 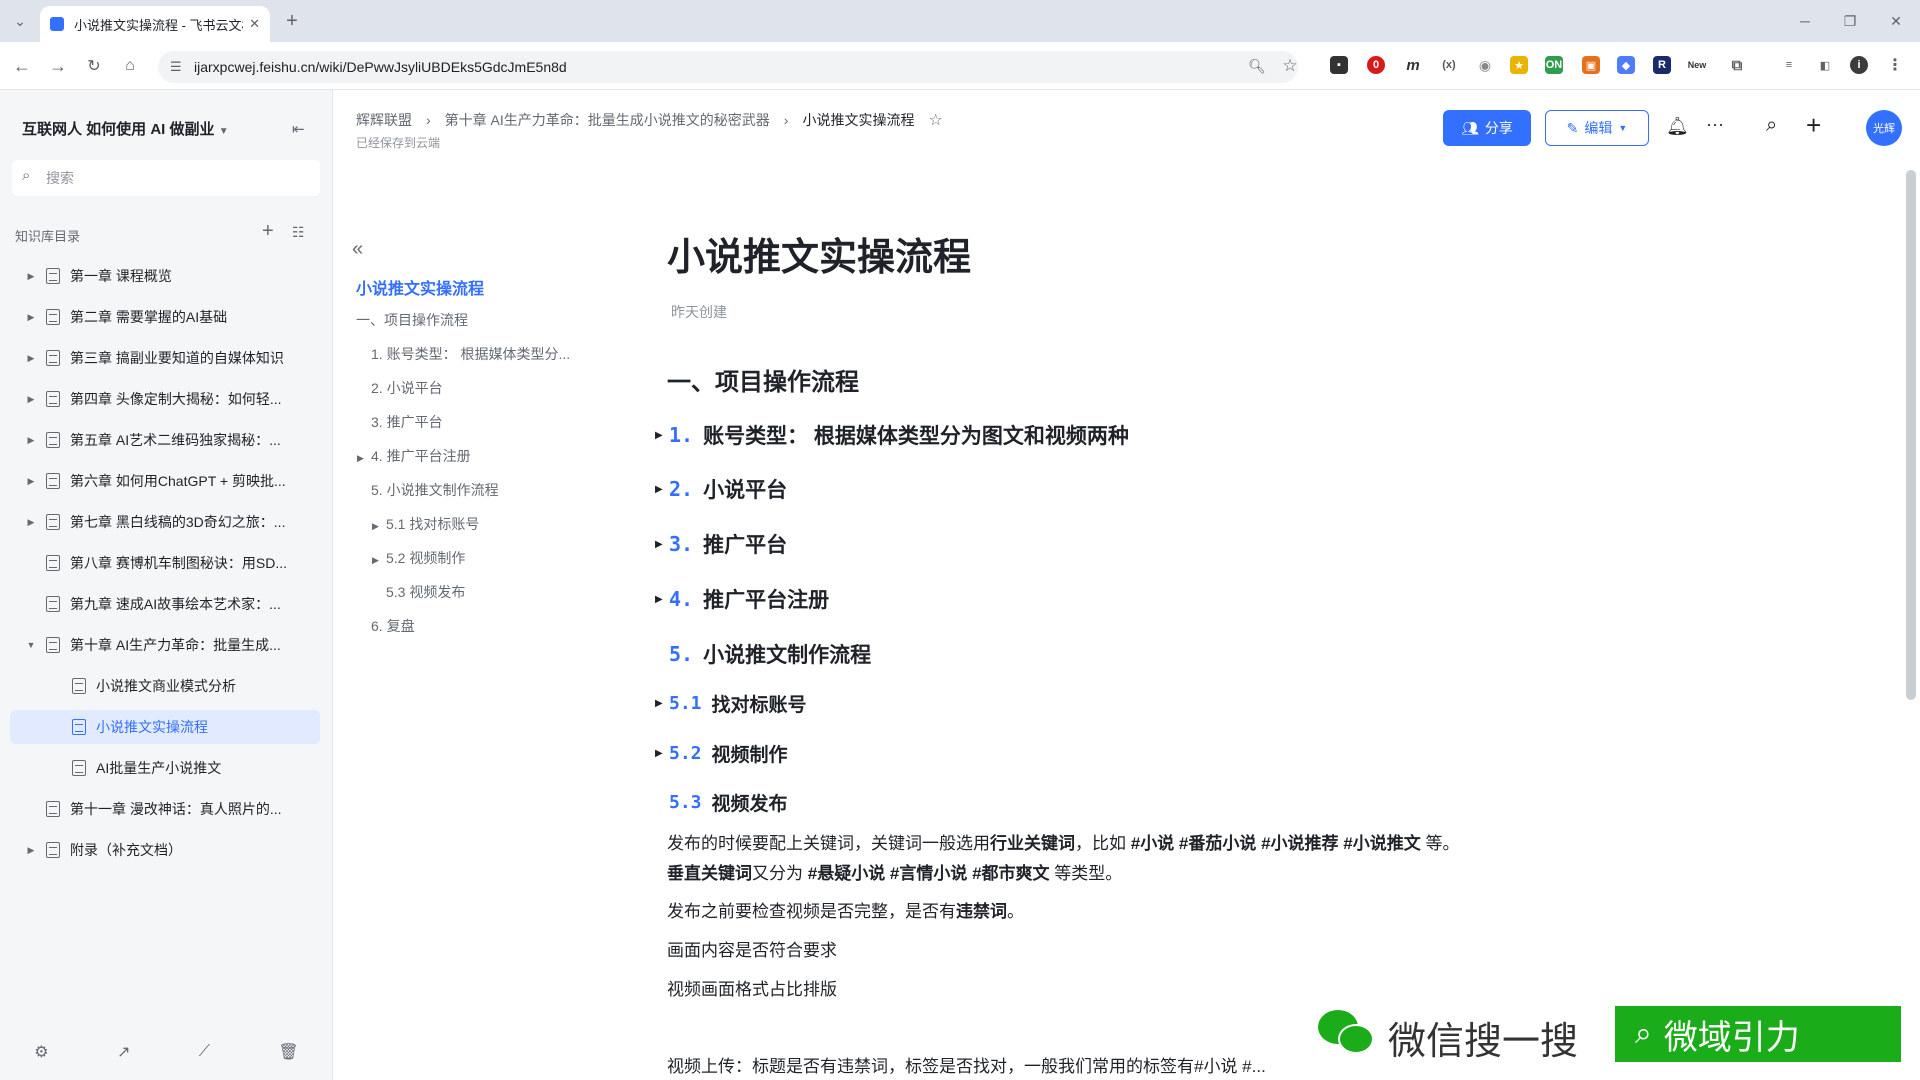 I want to click on breadcrumb-item: 第十章 AI生产力革命：批量生成小说推文的秘密武器, so click(x=607, y=120).